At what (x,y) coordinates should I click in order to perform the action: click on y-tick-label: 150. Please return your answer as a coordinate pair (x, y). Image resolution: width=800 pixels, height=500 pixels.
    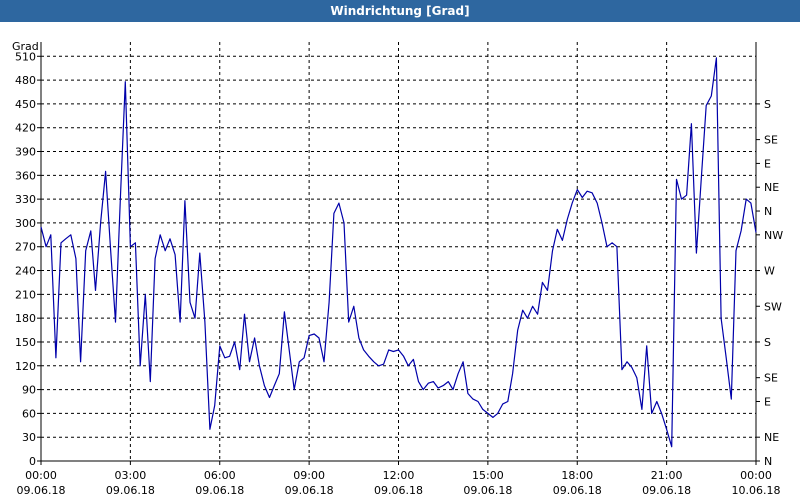
    Looking at the image, I should click on (25, 342).